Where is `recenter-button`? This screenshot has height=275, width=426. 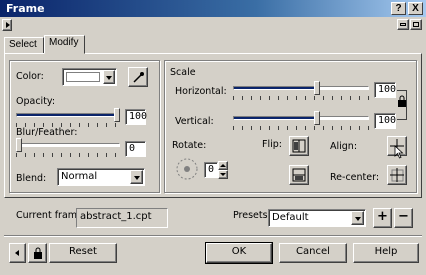
recenter-button is located at coordinates (397, 175).